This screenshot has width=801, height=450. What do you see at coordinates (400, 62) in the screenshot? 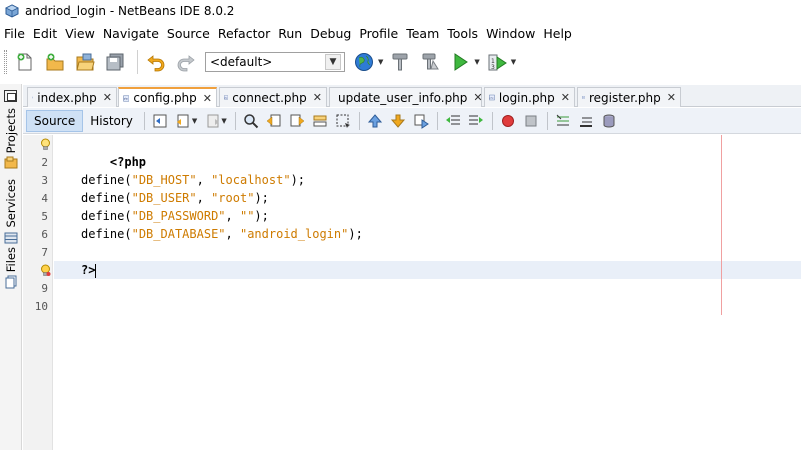
I see `build-button` at bounding box center [400, 62].